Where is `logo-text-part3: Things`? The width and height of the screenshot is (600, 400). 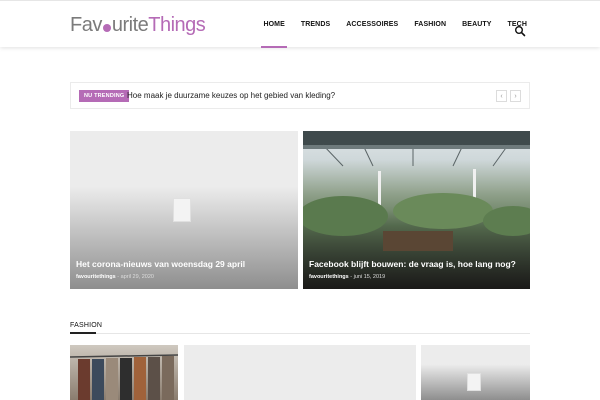 logo-text-part3: Things is located at coordinates (177, 24).